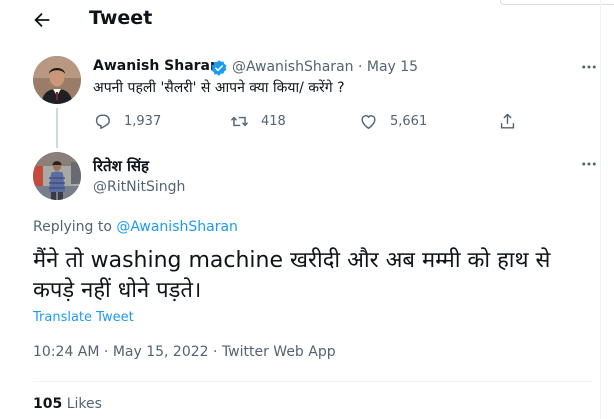 This screenshot has height=419, width=614. I want to click on divider, so click(313, 381).